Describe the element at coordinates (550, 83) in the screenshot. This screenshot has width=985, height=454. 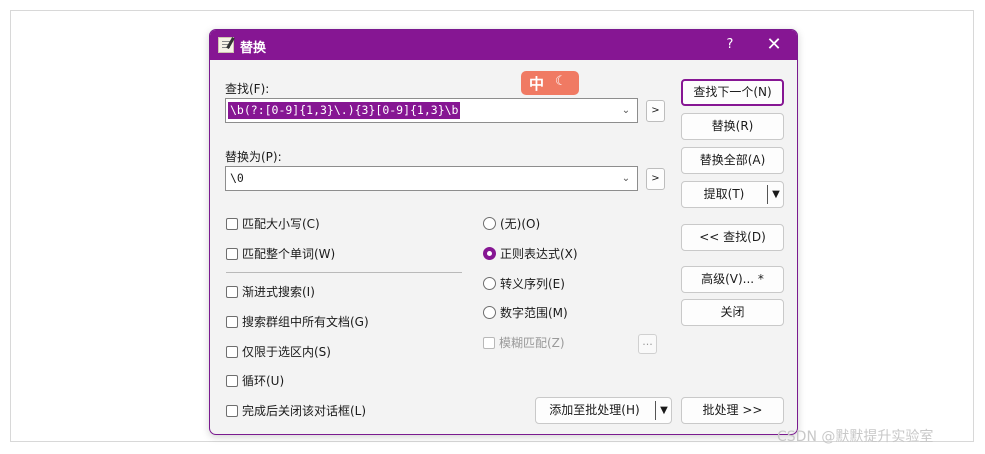
I see `ime-indicator: 中 ☾` at that location.